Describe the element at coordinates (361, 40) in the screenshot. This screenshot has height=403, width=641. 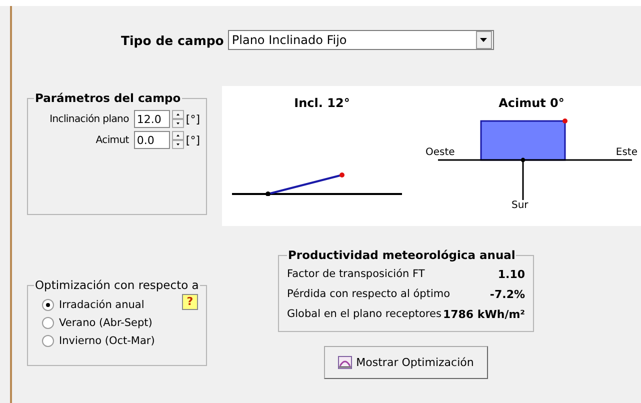
I see `field-type-dropdown: Plano Inclinado Fijo` at that location.